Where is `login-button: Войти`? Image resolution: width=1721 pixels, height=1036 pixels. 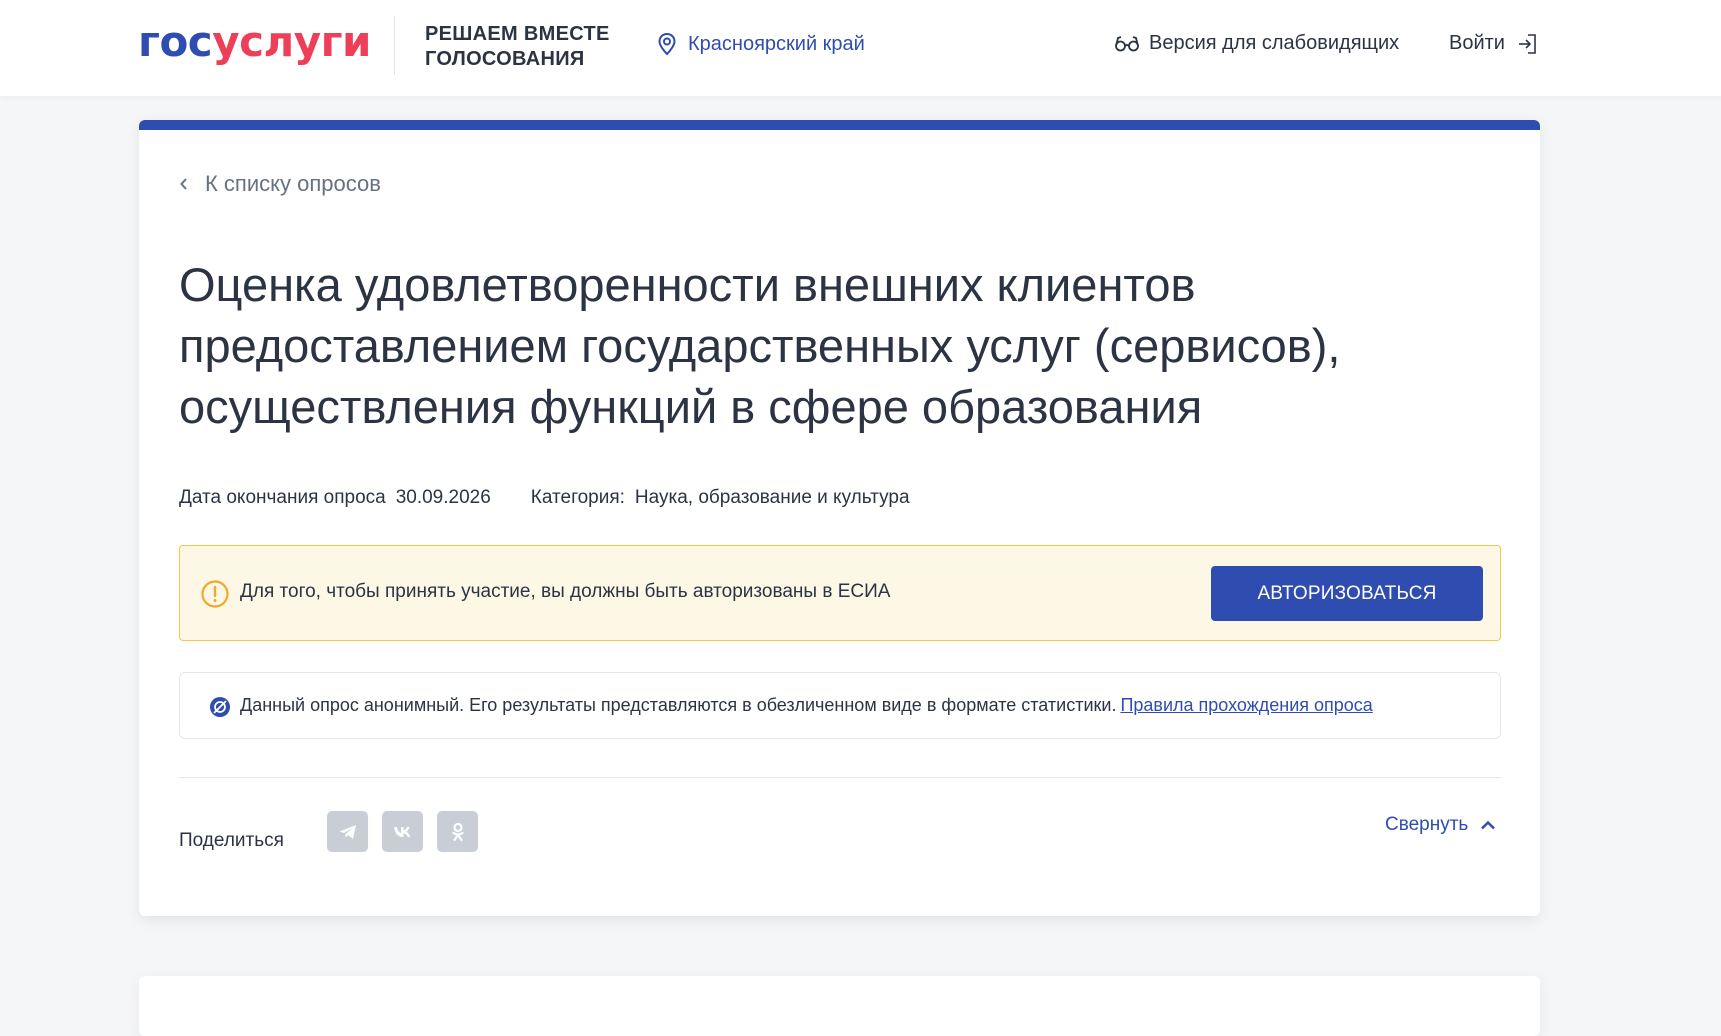
login-button: Войти is located at coordinates (1493, 43).